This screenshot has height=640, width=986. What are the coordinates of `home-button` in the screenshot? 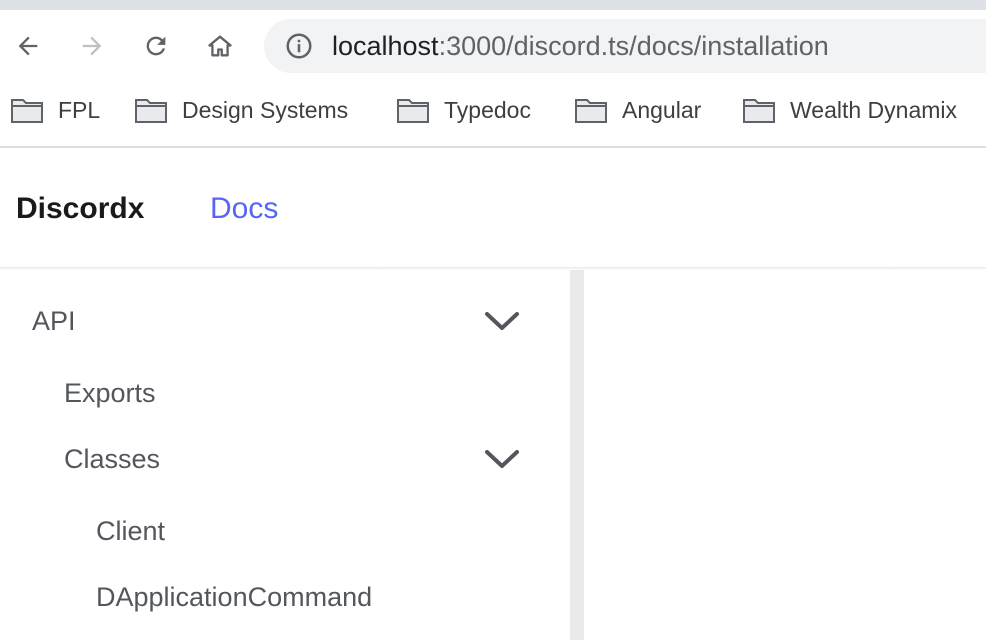 It's located at (220, 46).